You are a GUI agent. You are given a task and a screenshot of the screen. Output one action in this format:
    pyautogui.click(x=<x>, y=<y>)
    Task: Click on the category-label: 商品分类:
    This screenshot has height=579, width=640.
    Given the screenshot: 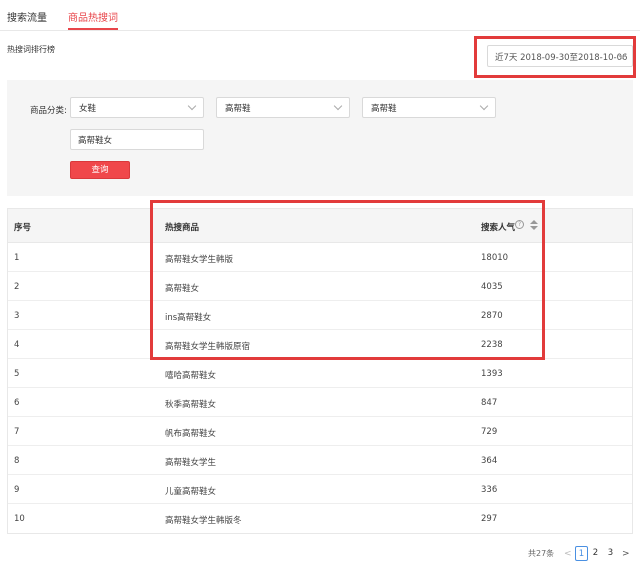 What is the action you would take?
    pyautogui.click(x=48, y=111)
    